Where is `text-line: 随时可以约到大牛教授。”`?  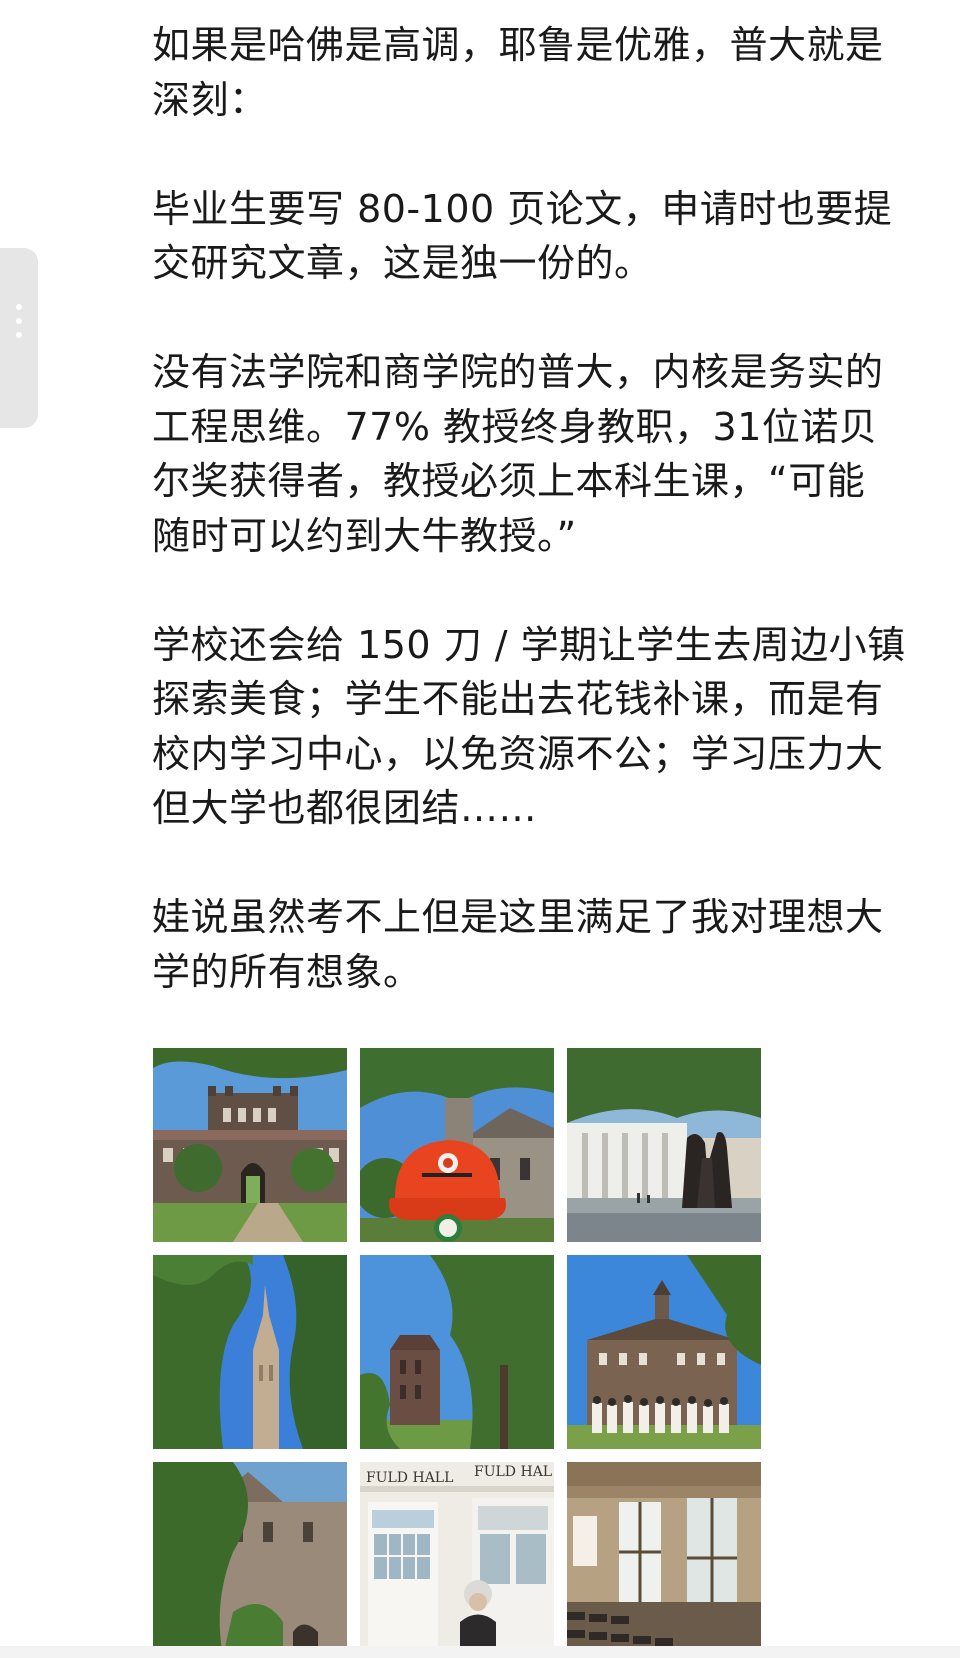 text-line: 随时可以约到大牛教授。” is located at coordinates (364, 535).